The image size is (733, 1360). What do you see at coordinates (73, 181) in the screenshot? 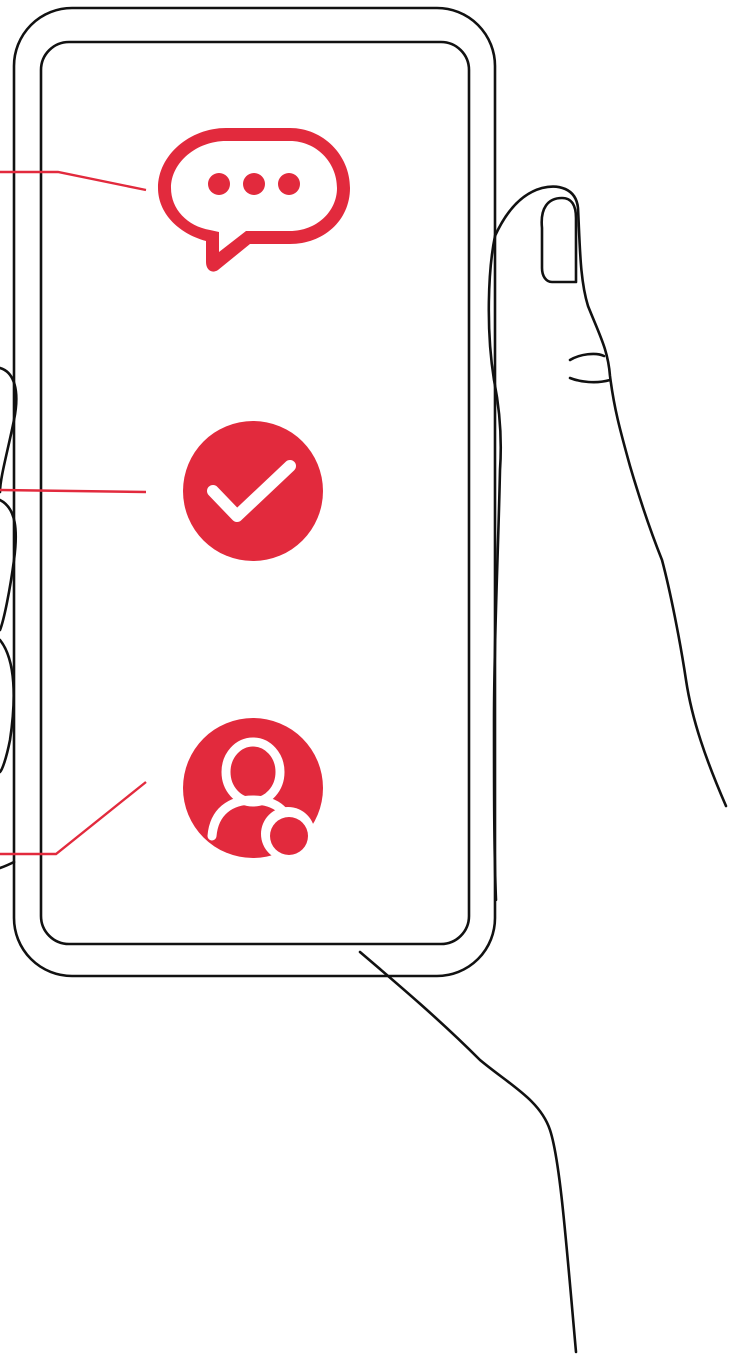
I see `callout-line-chat` at bounding box center [73, 181].